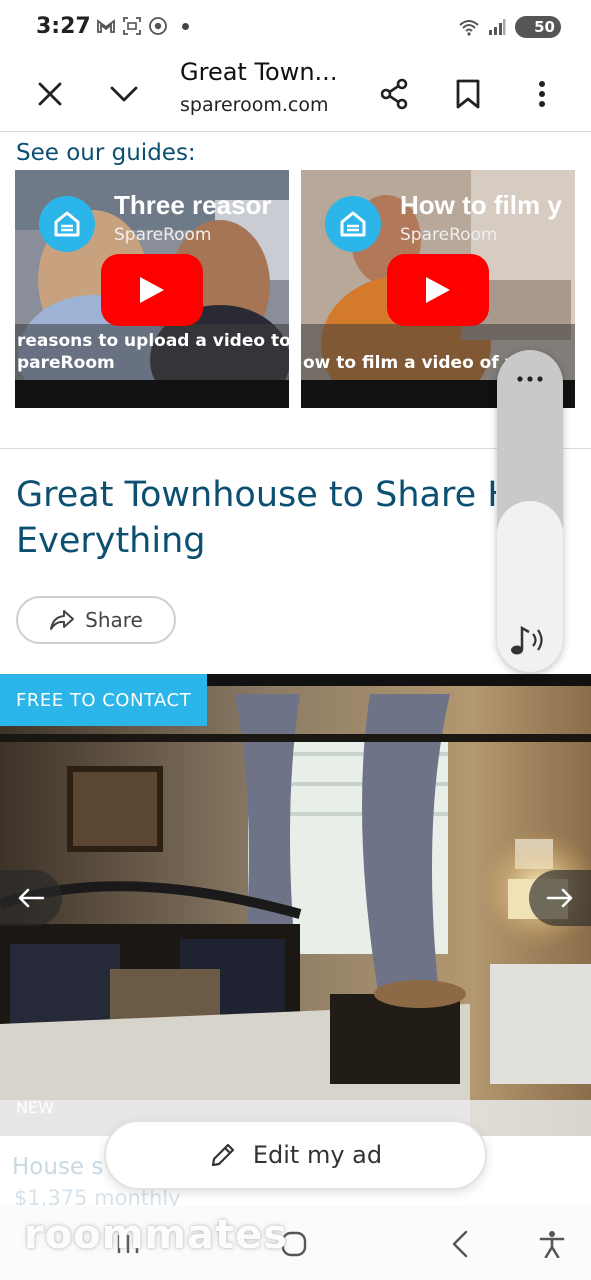 The image size is (591, 1280). I want to click on more-horiz-icon, so click(530, 379).